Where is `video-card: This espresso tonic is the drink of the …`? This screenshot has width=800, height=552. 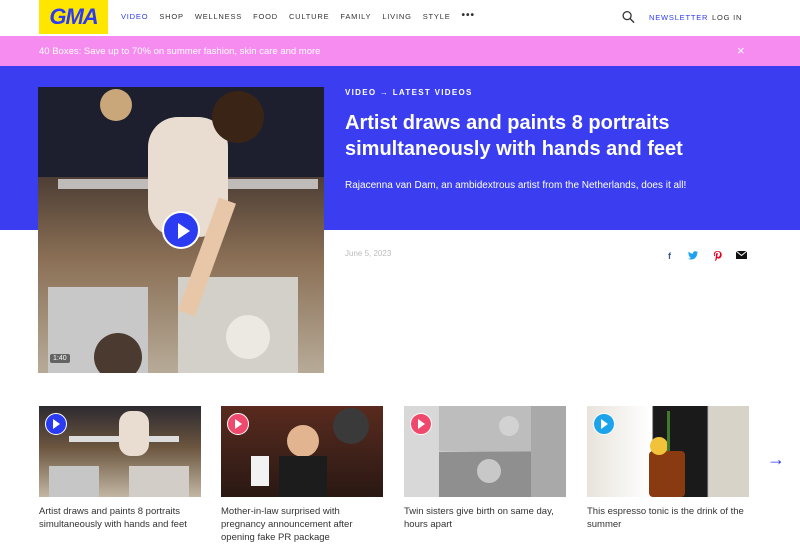
video-card: This espresso tonic is the drink of the … is located at coordinates (668, 468).